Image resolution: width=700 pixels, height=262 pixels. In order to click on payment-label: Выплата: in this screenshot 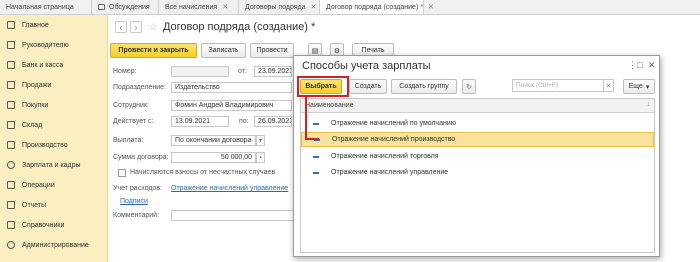, I will do `click(128, 140)`.